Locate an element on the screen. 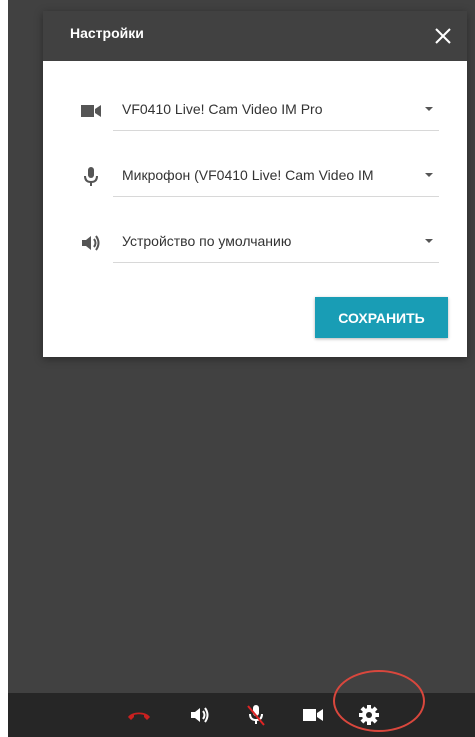  close-button is located at coordinates (443, 36).